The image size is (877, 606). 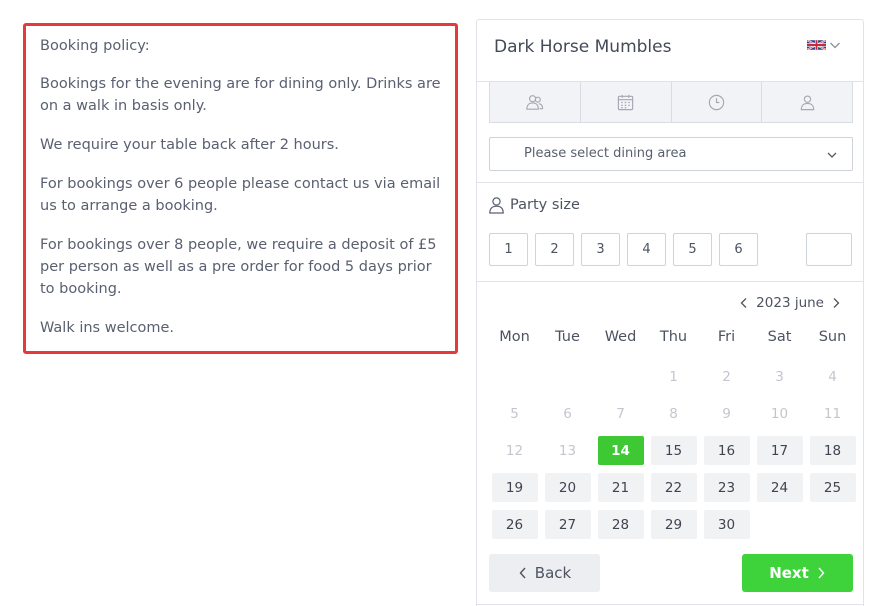 I want to click on guests-icon, so click(x=535, y=102).